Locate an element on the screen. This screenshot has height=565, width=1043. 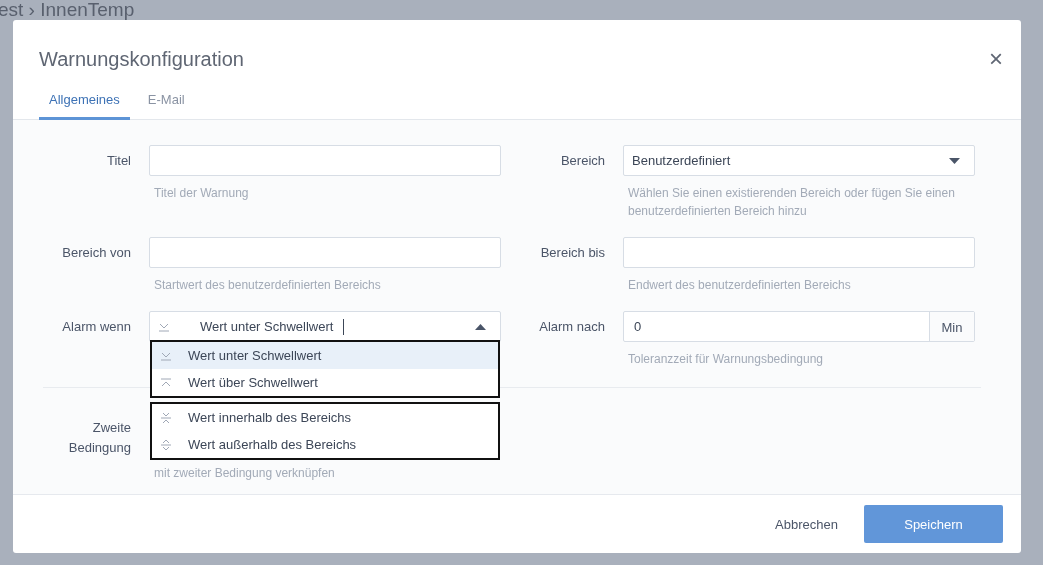
field-label: Titel is located at coordinates (118, 160).